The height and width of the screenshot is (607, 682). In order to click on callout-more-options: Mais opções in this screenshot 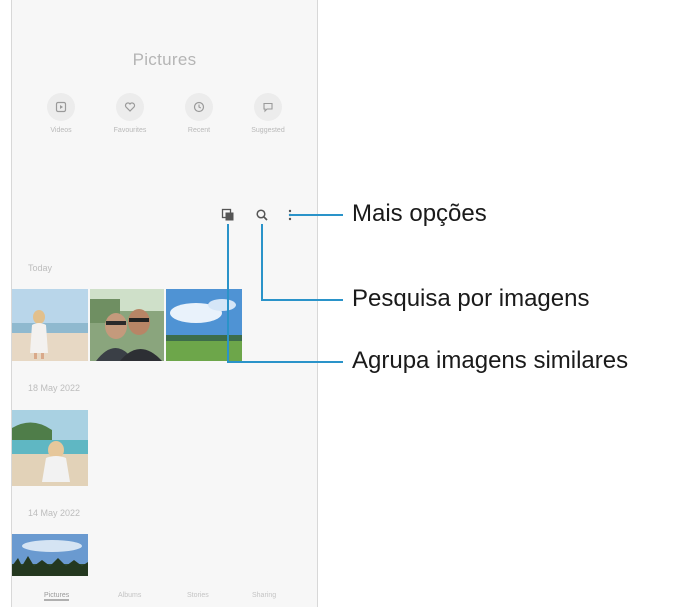, I will do `click(419, 213)`.